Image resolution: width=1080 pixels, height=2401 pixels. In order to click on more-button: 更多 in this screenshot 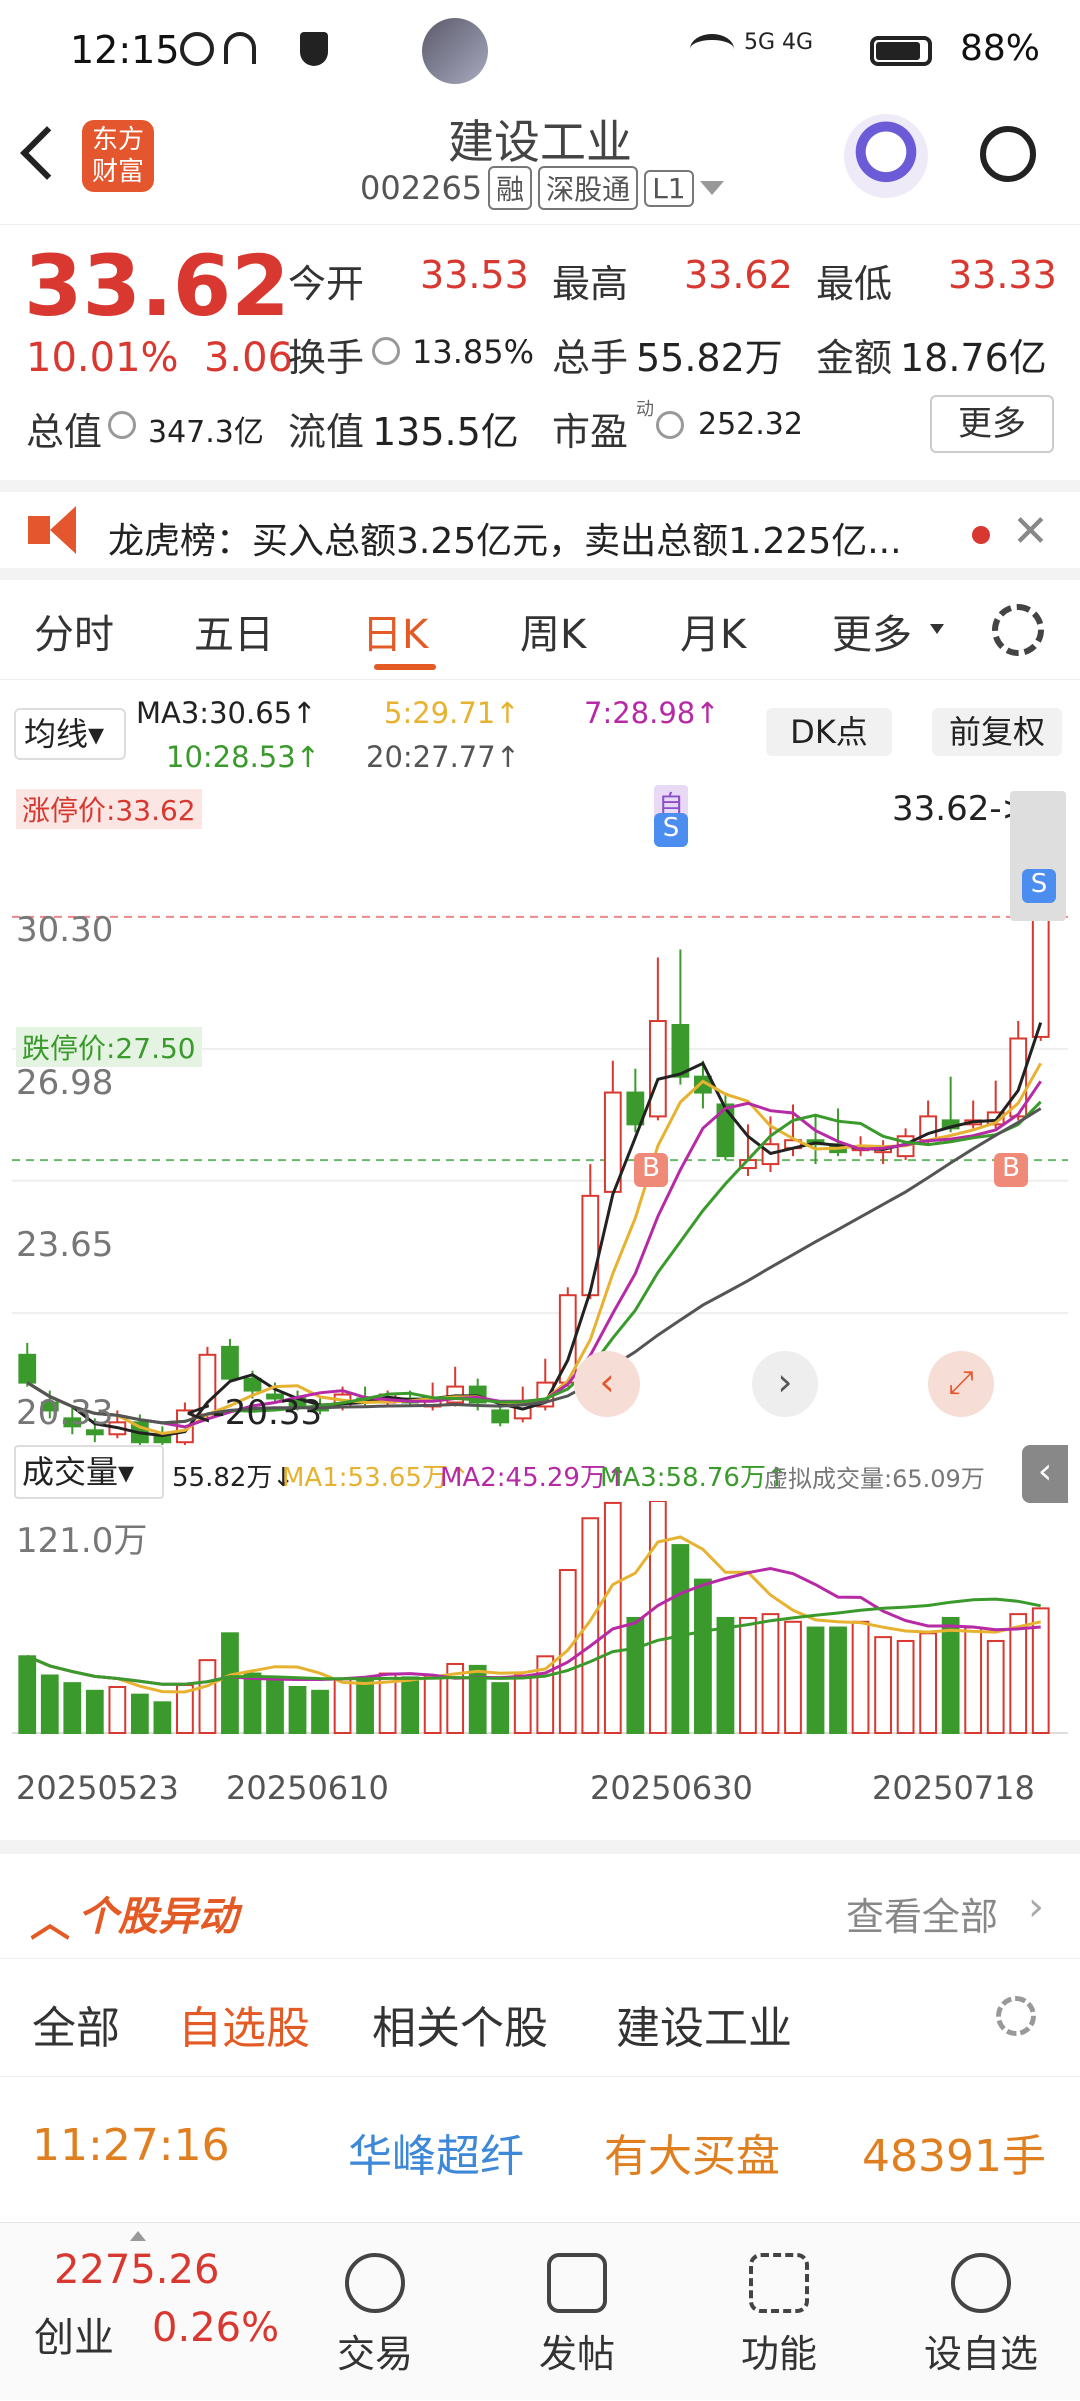, I will do `click(992, 424)`.